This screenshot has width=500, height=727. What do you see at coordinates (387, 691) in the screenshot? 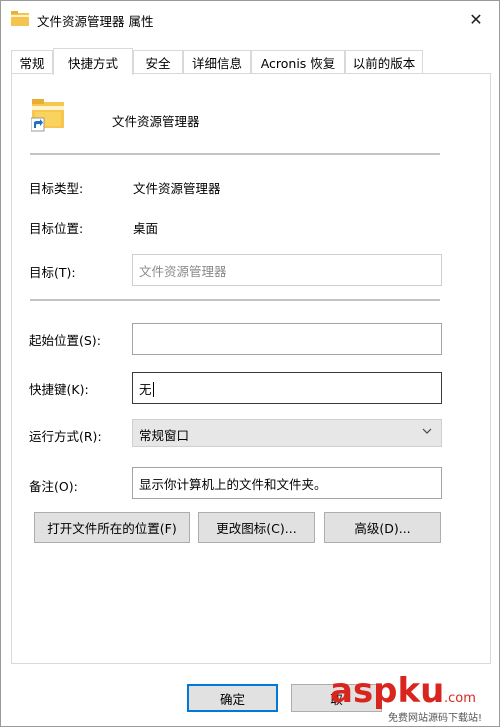
I see `watermark-brand: aspku` at bounding box center [387, 691].